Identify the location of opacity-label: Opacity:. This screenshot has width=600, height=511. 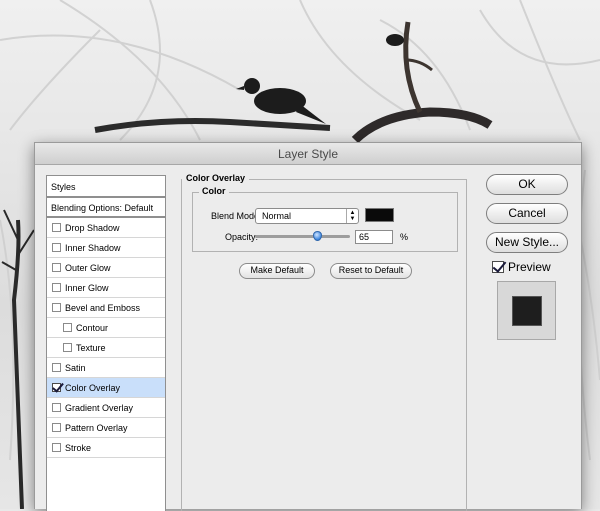
(242, 237).